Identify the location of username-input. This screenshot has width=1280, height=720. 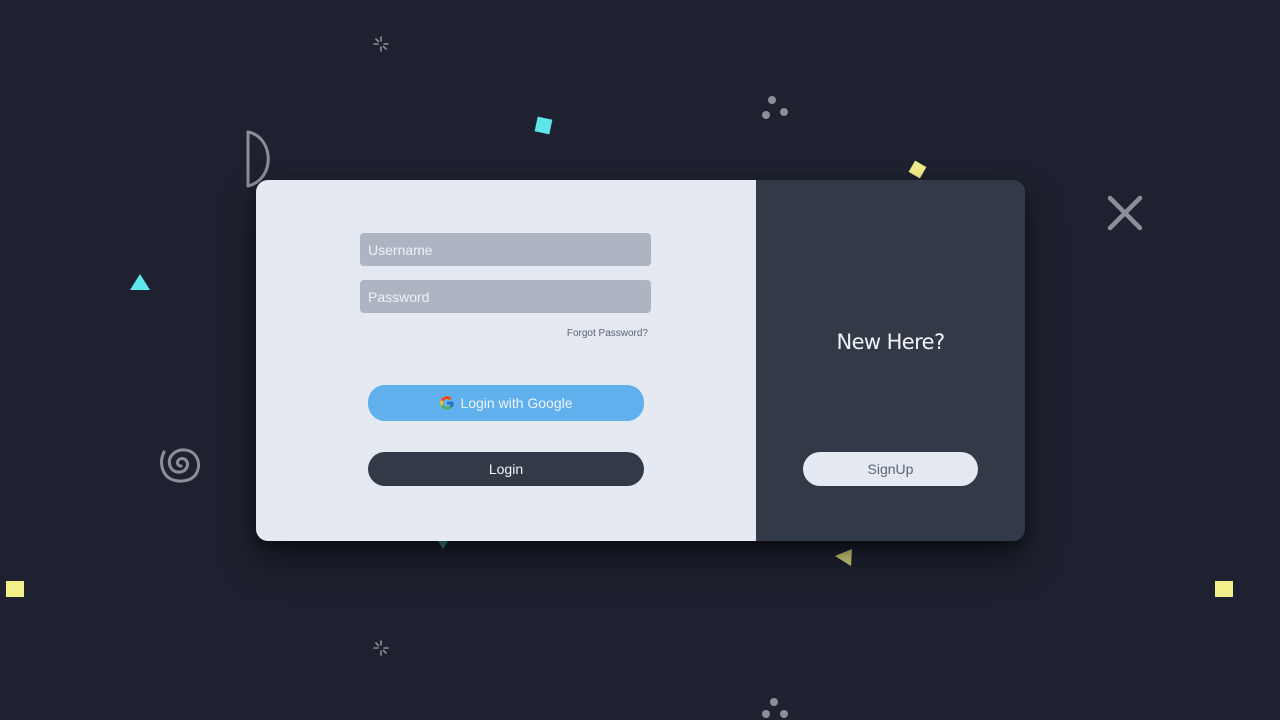
(505, 249).